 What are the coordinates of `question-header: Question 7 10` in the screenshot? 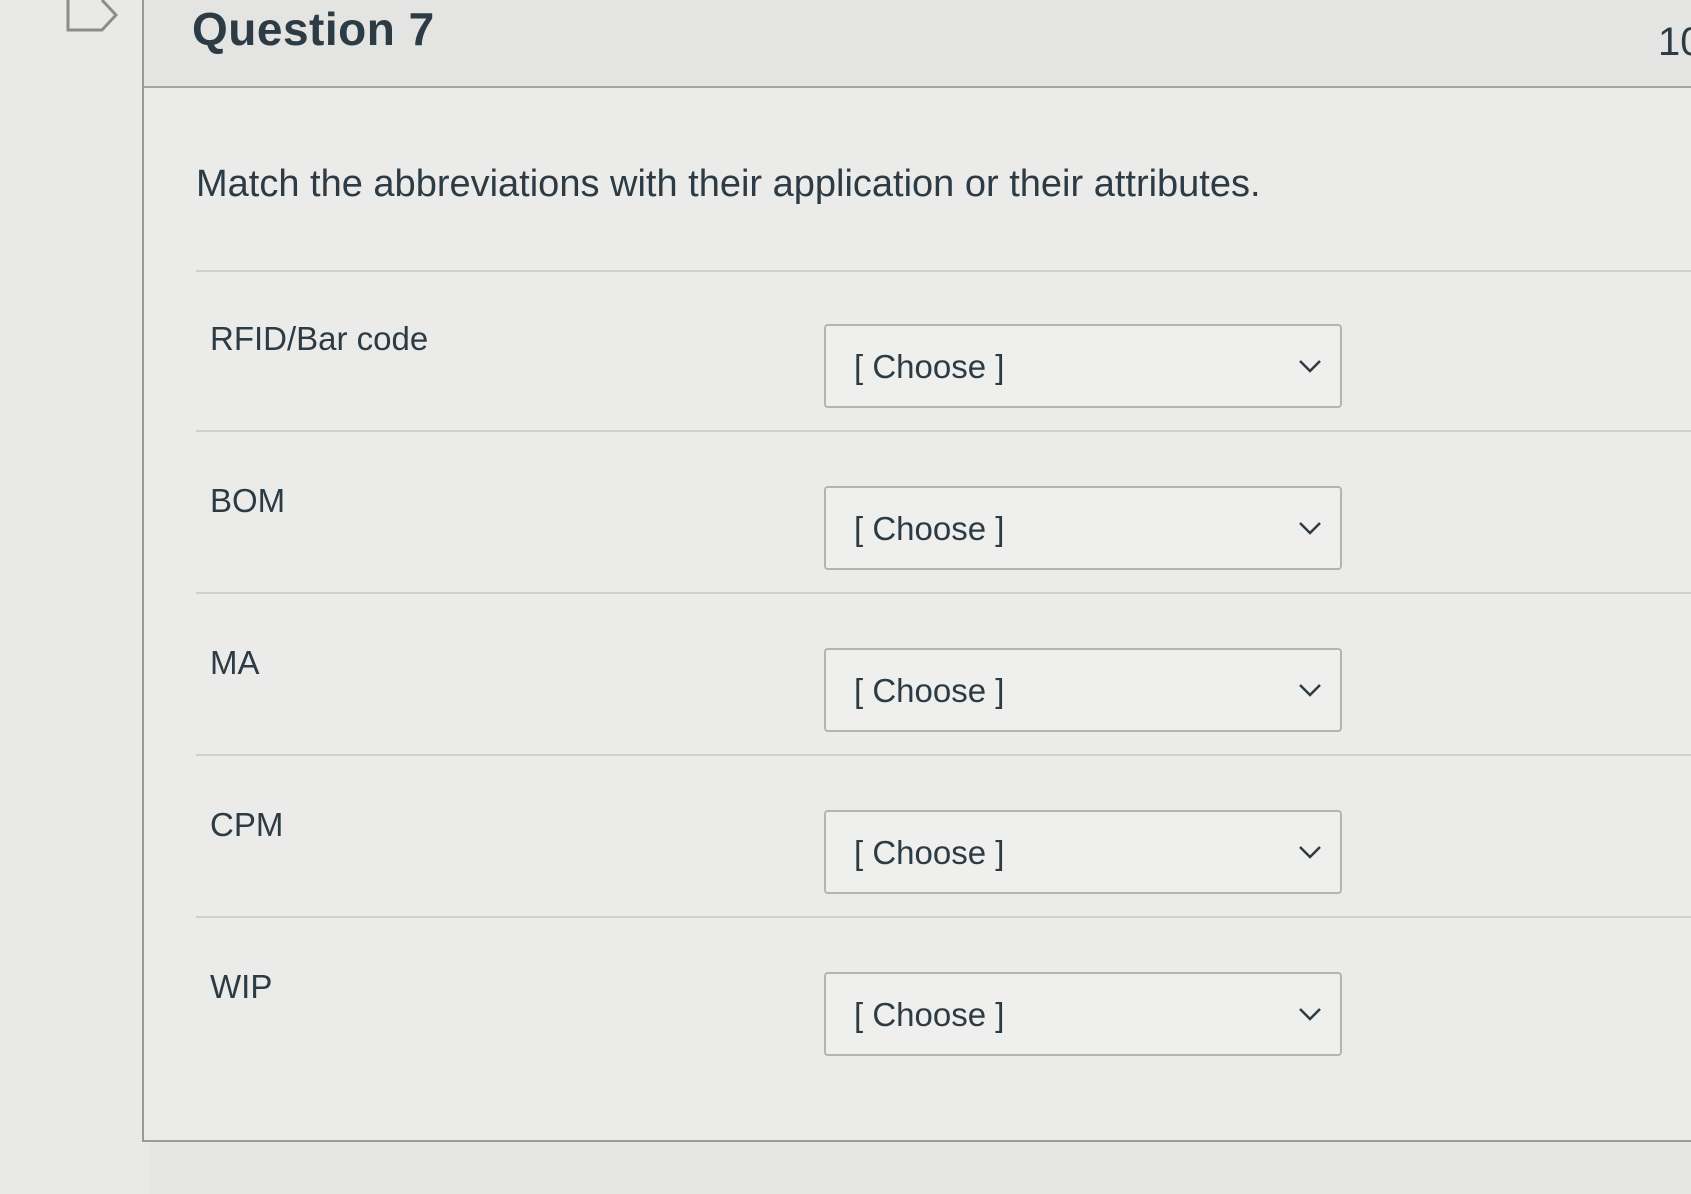 It's located at (917, 44).